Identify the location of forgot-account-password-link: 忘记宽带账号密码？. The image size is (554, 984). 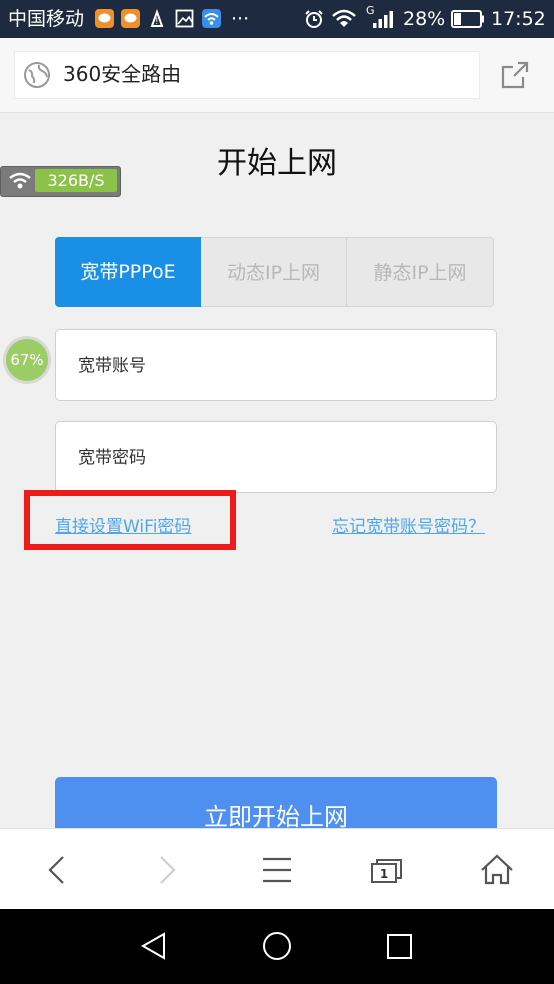
(408, 527).